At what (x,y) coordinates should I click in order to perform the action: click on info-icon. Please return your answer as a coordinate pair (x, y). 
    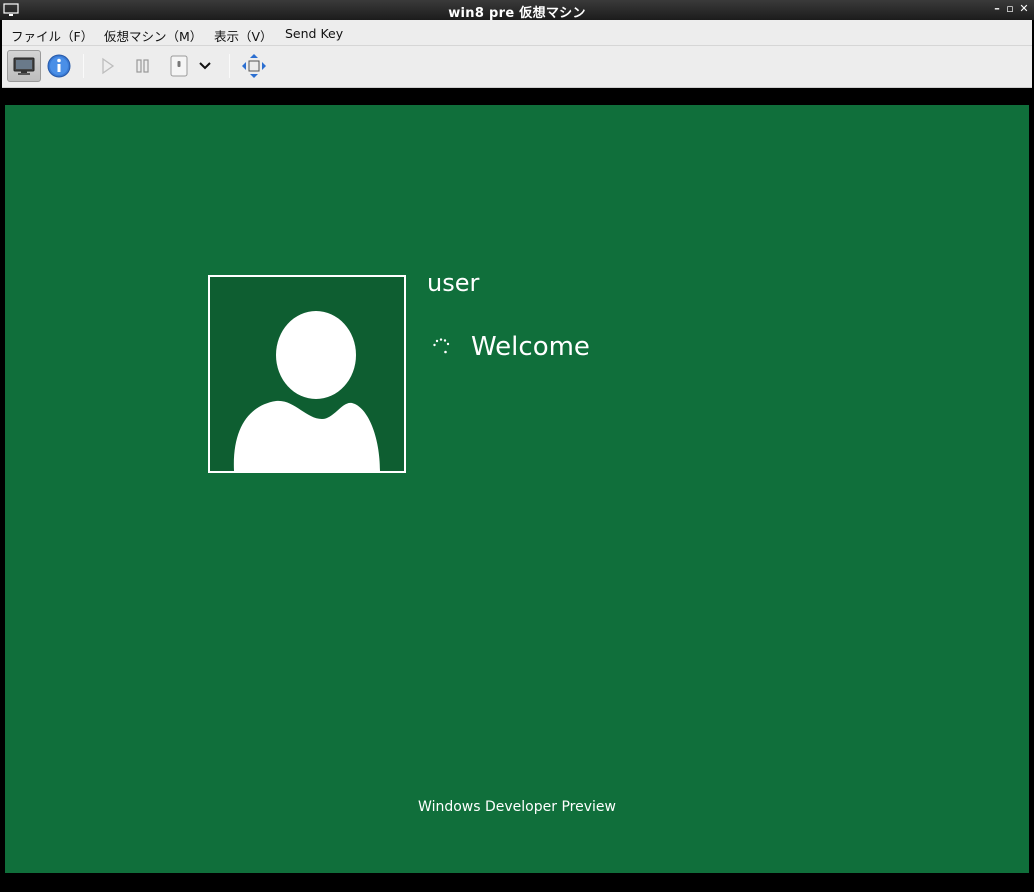
    Looking at the image, I should click on (59, 66).